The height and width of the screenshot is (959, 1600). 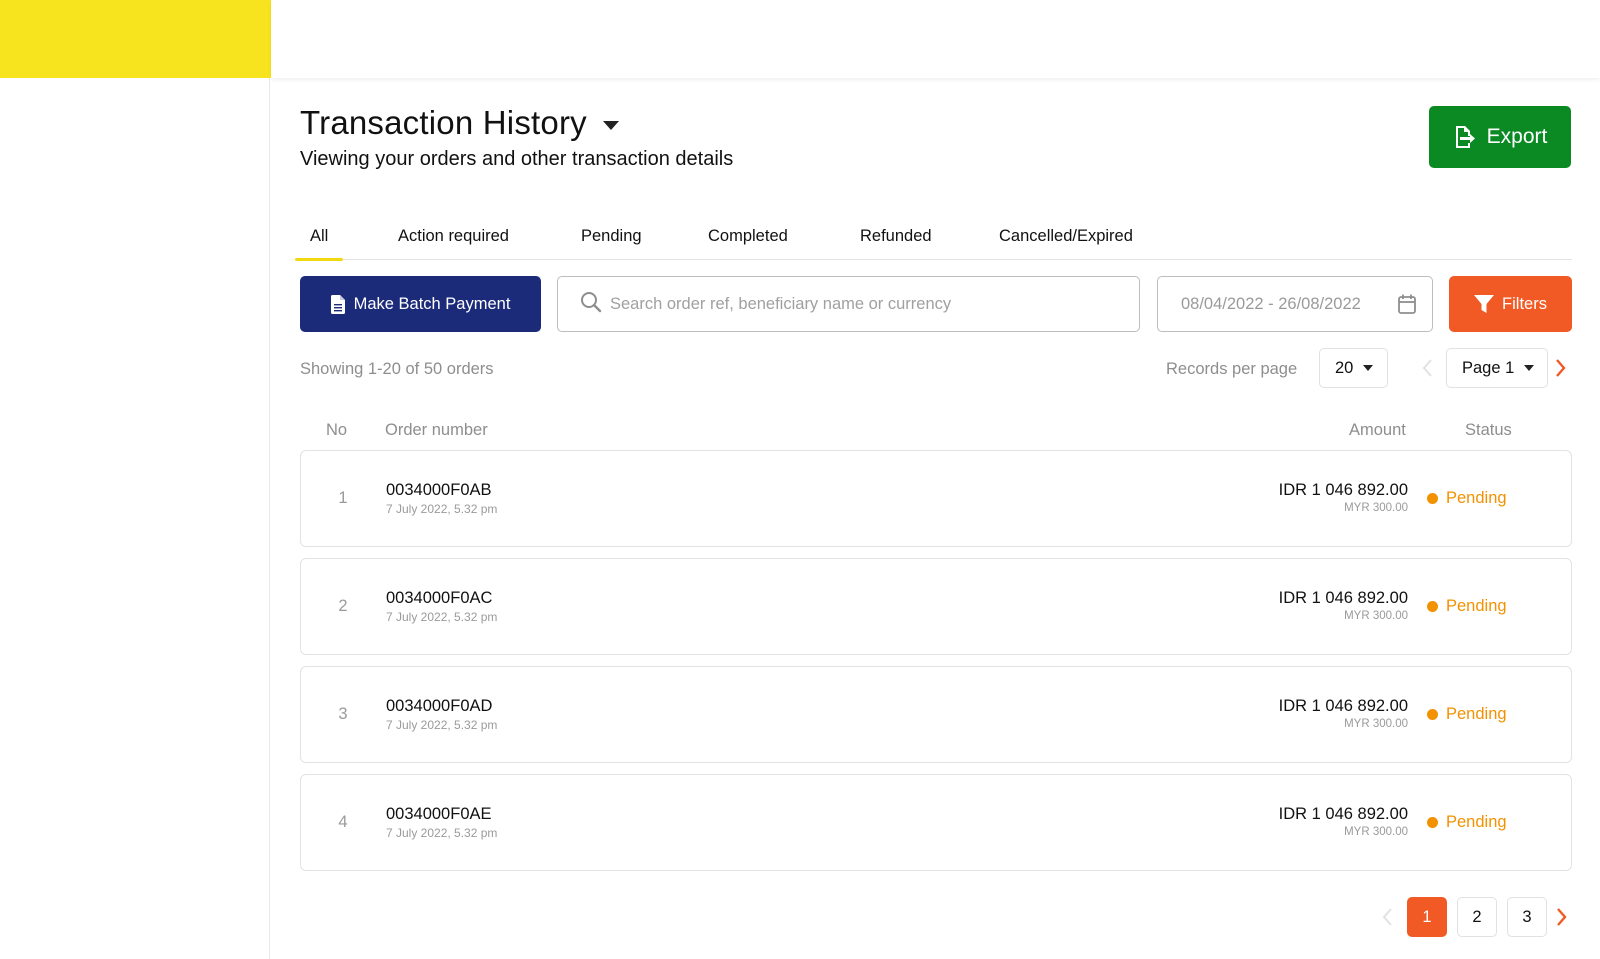 I want to click on column-header-order-number: Order number, so click(x=436, y=430).